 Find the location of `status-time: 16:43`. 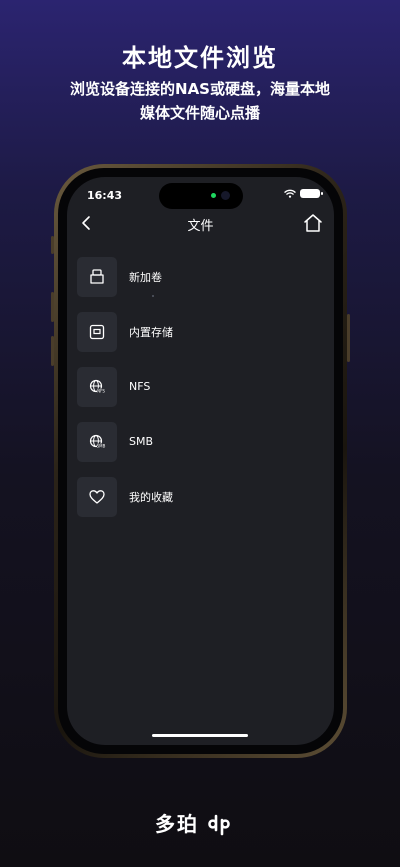

status-time: 16:43 is located at coordinates (105, 195).